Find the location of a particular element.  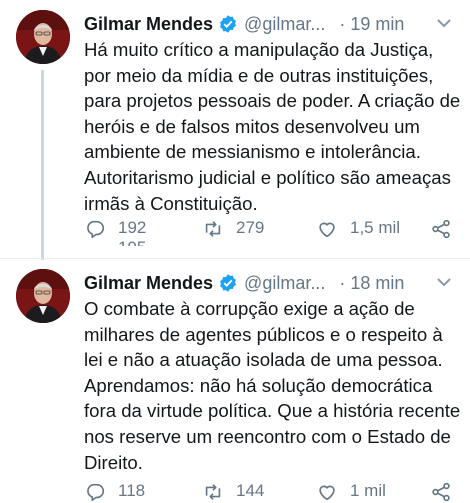

tweet-header: Gilmar Mendes @gilmar... · 18 min is located at coordinates (267, 283).